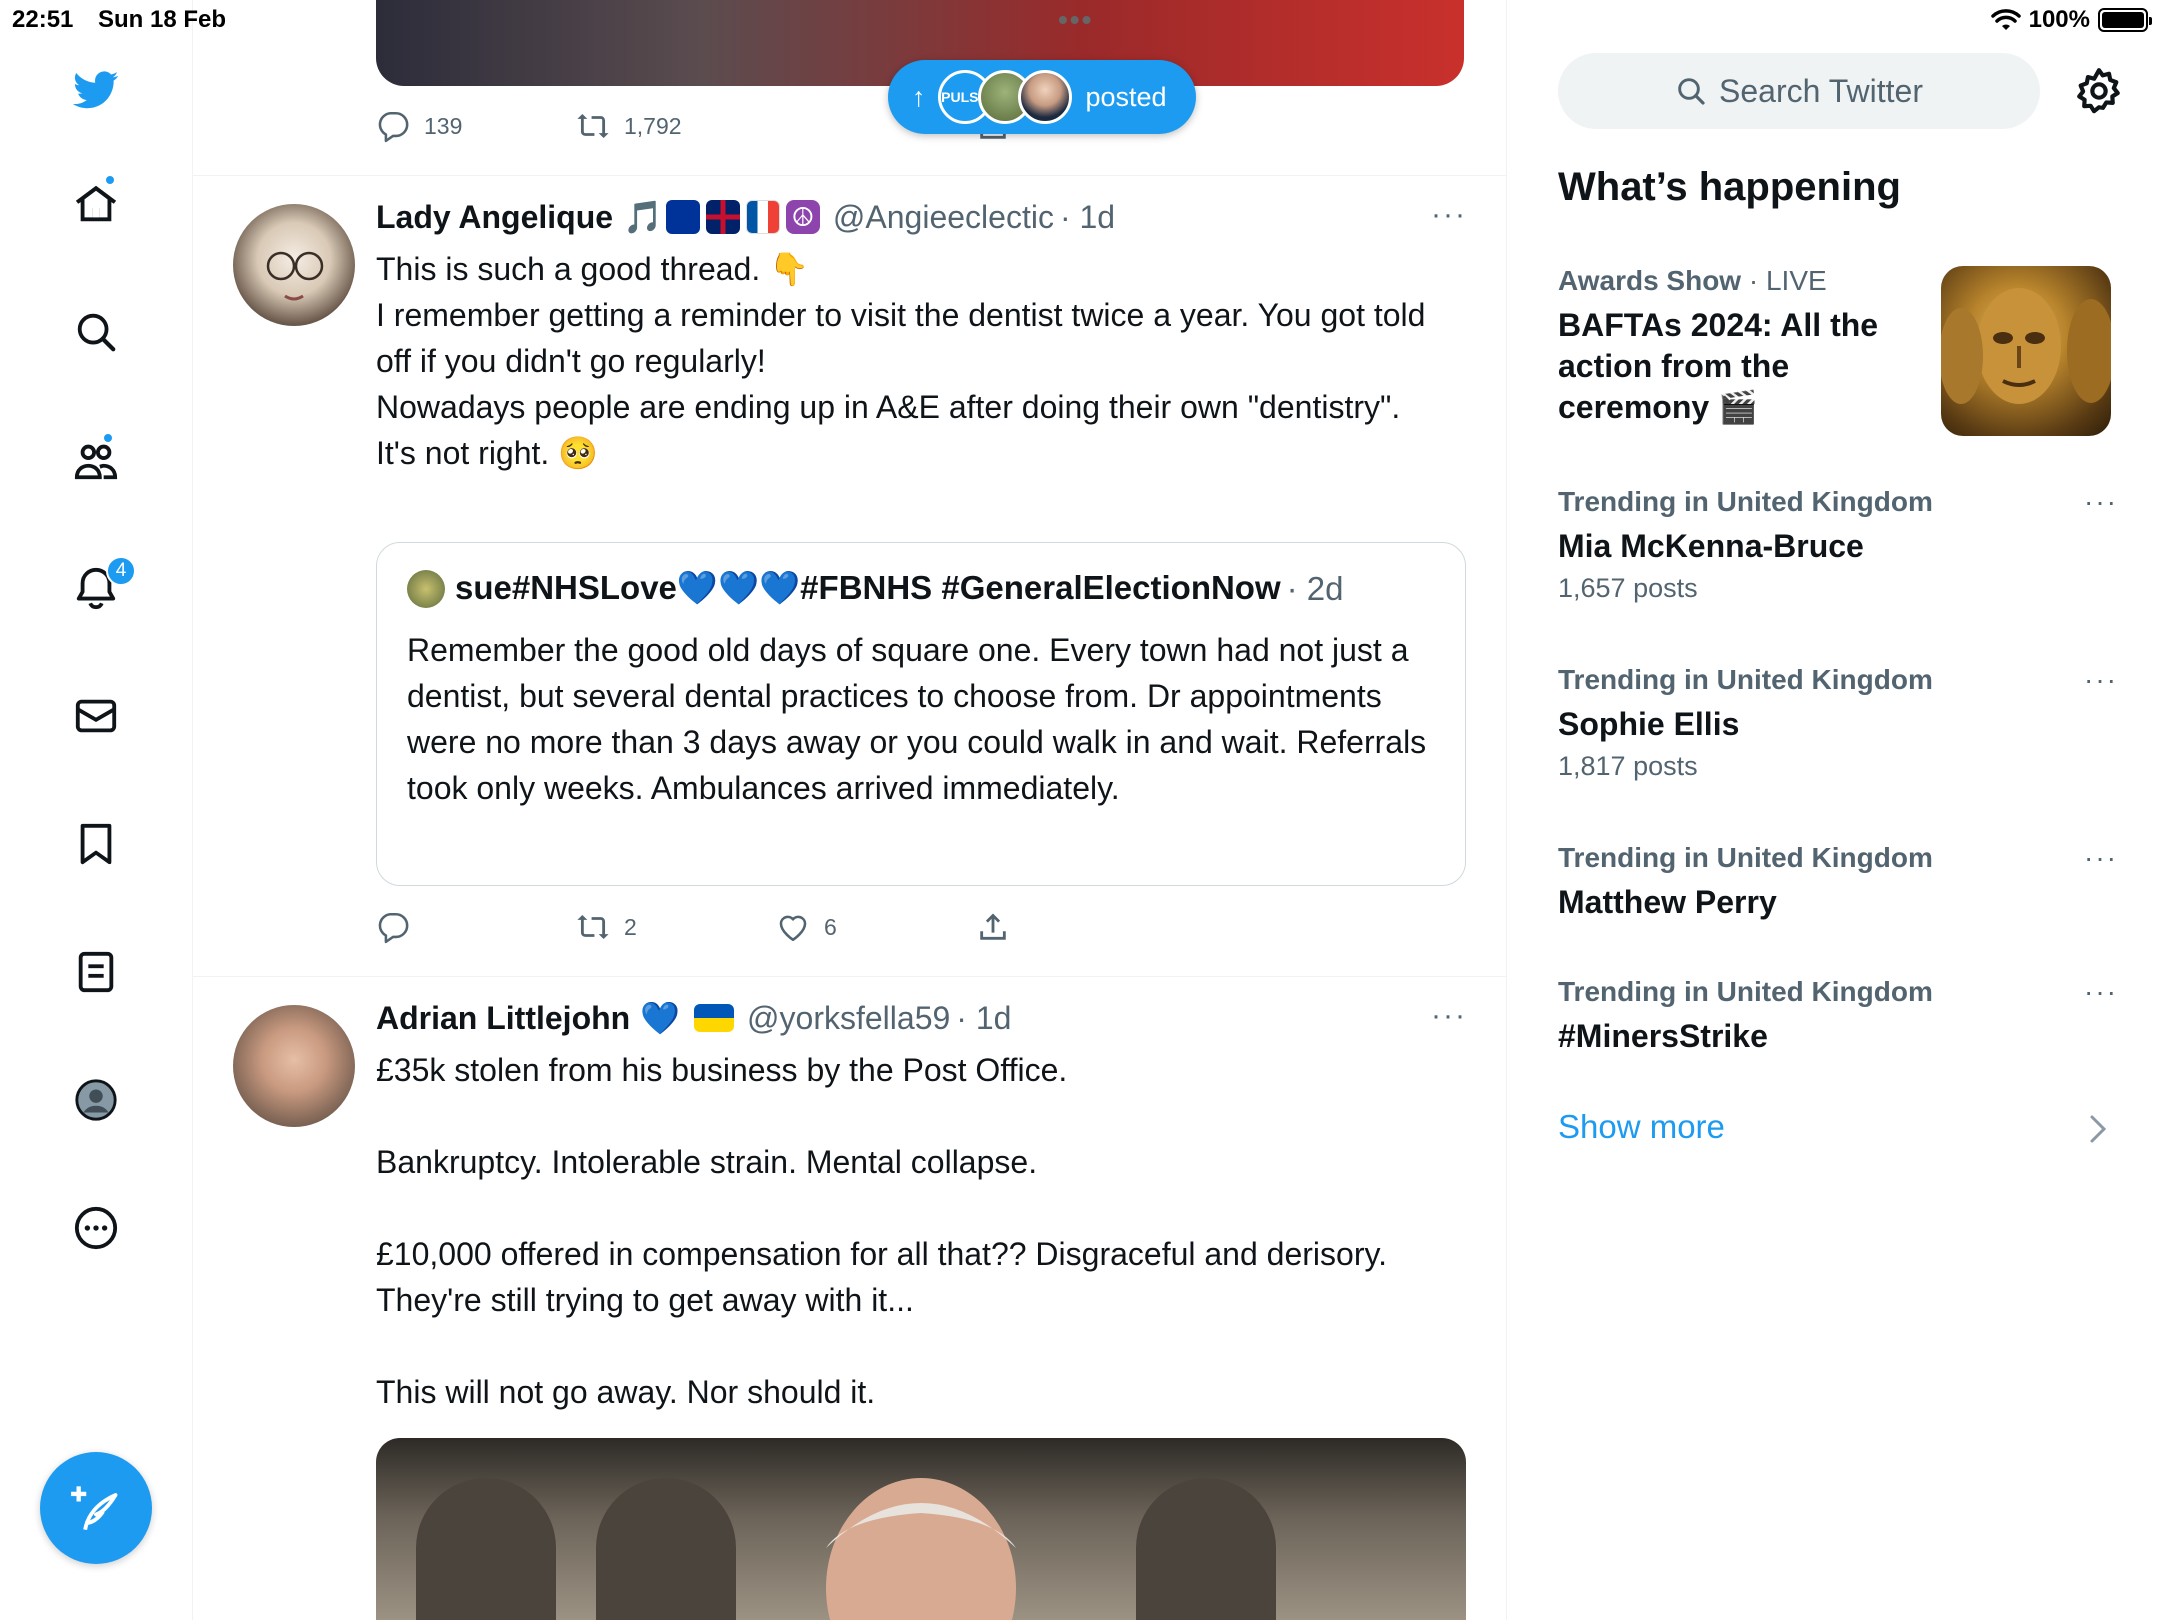 Image resolution: width=2160 pixels, height=1620 pixels. I want to click on compose-icon, so click(94, 1508).